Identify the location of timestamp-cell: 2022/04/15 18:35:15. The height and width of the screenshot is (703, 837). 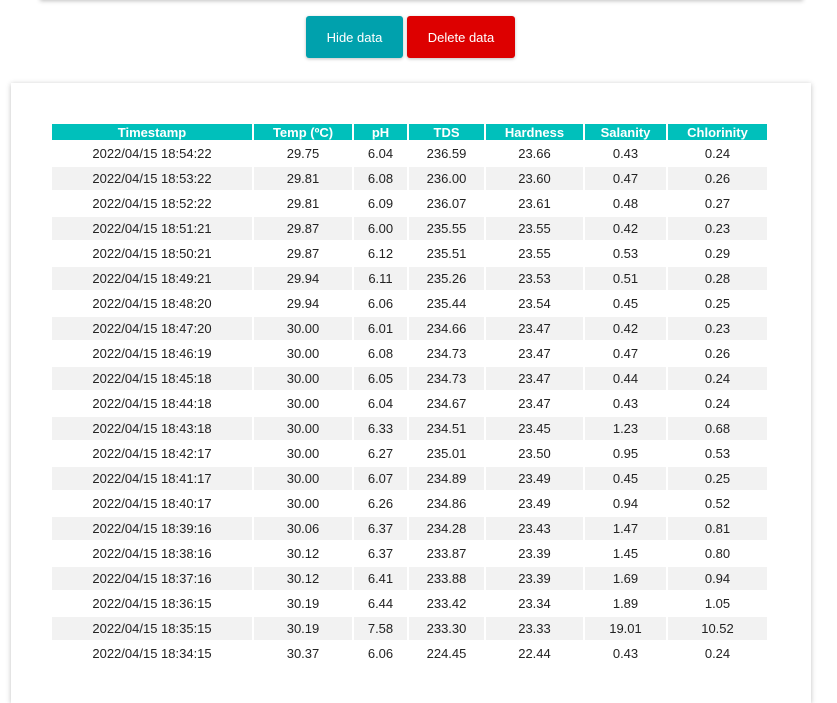
(152, 628).